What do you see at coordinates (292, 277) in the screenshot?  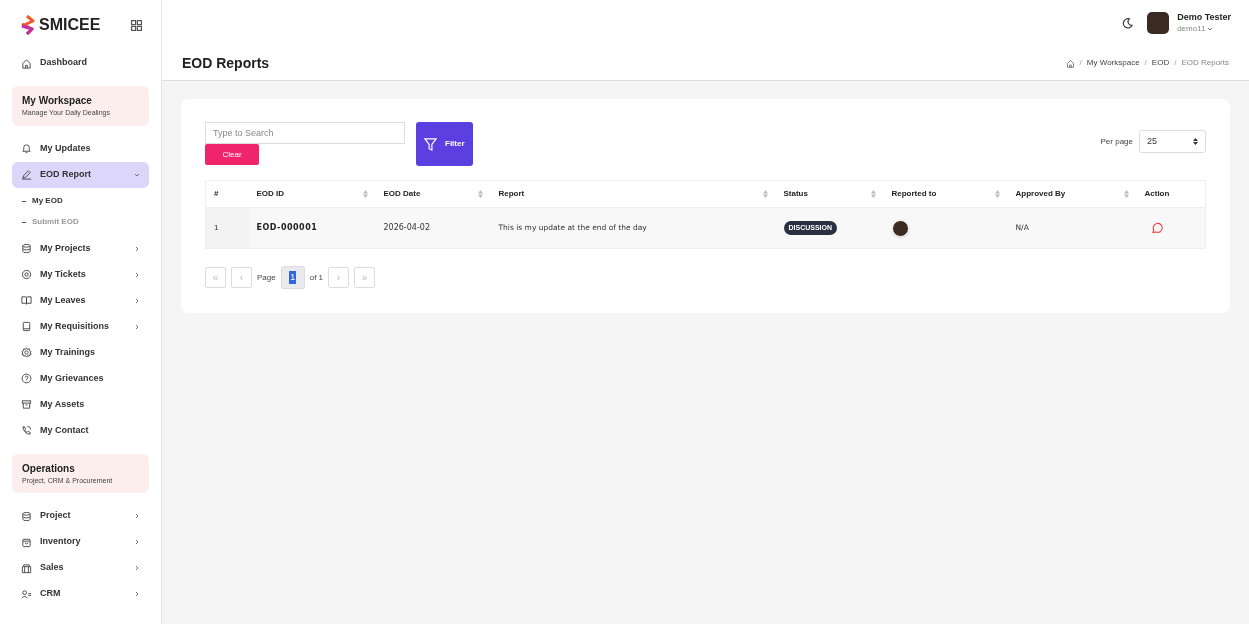 I see `page-field: 1` at bounding box center [292, 277].